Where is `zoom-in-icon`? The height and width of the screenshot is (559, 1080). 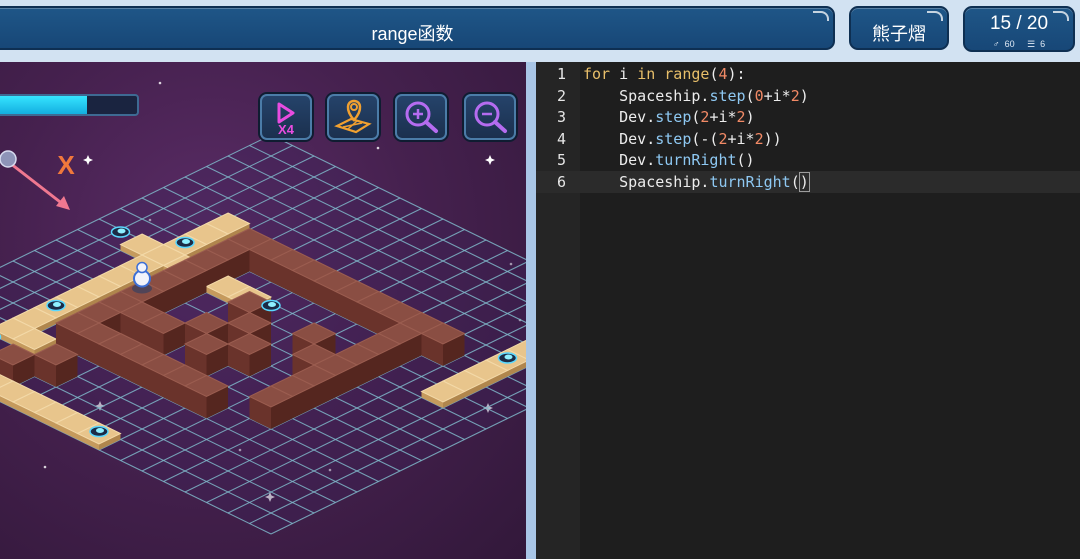
zoom-in-icon is located at coordinates (421, 117).